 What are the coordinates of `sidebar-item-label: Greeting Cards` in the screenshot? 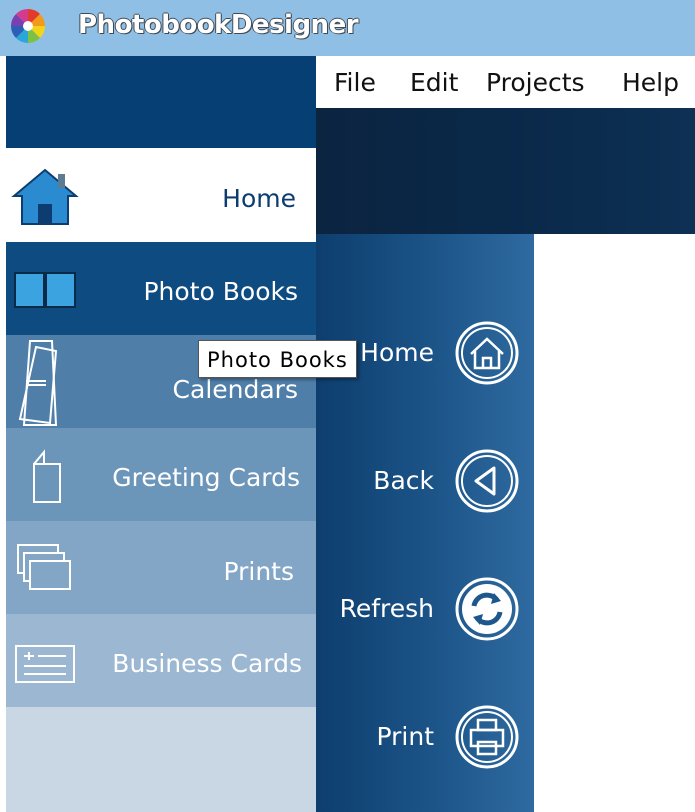 It's located at (206, 477).